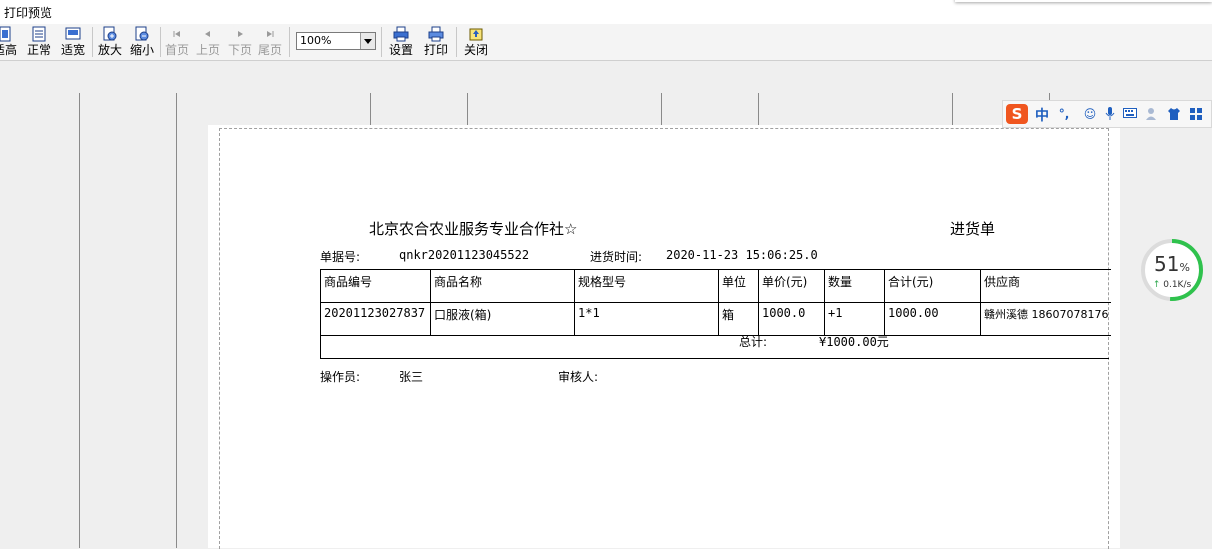 The width and height of the screenshot is (1212, 549). I want to click on arrow-up-icon: ↑, so click(1156, 285).